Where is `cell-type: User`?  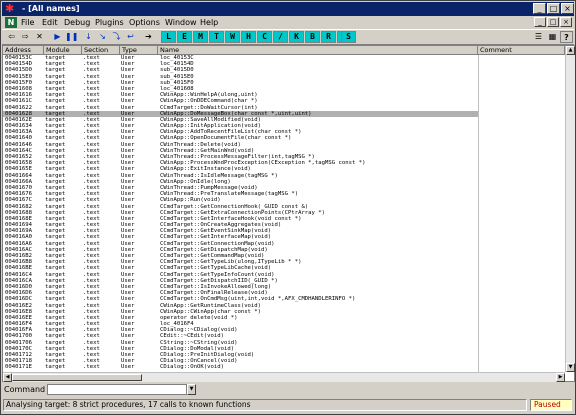 cell-type: User is located at coordinates (128, 367).